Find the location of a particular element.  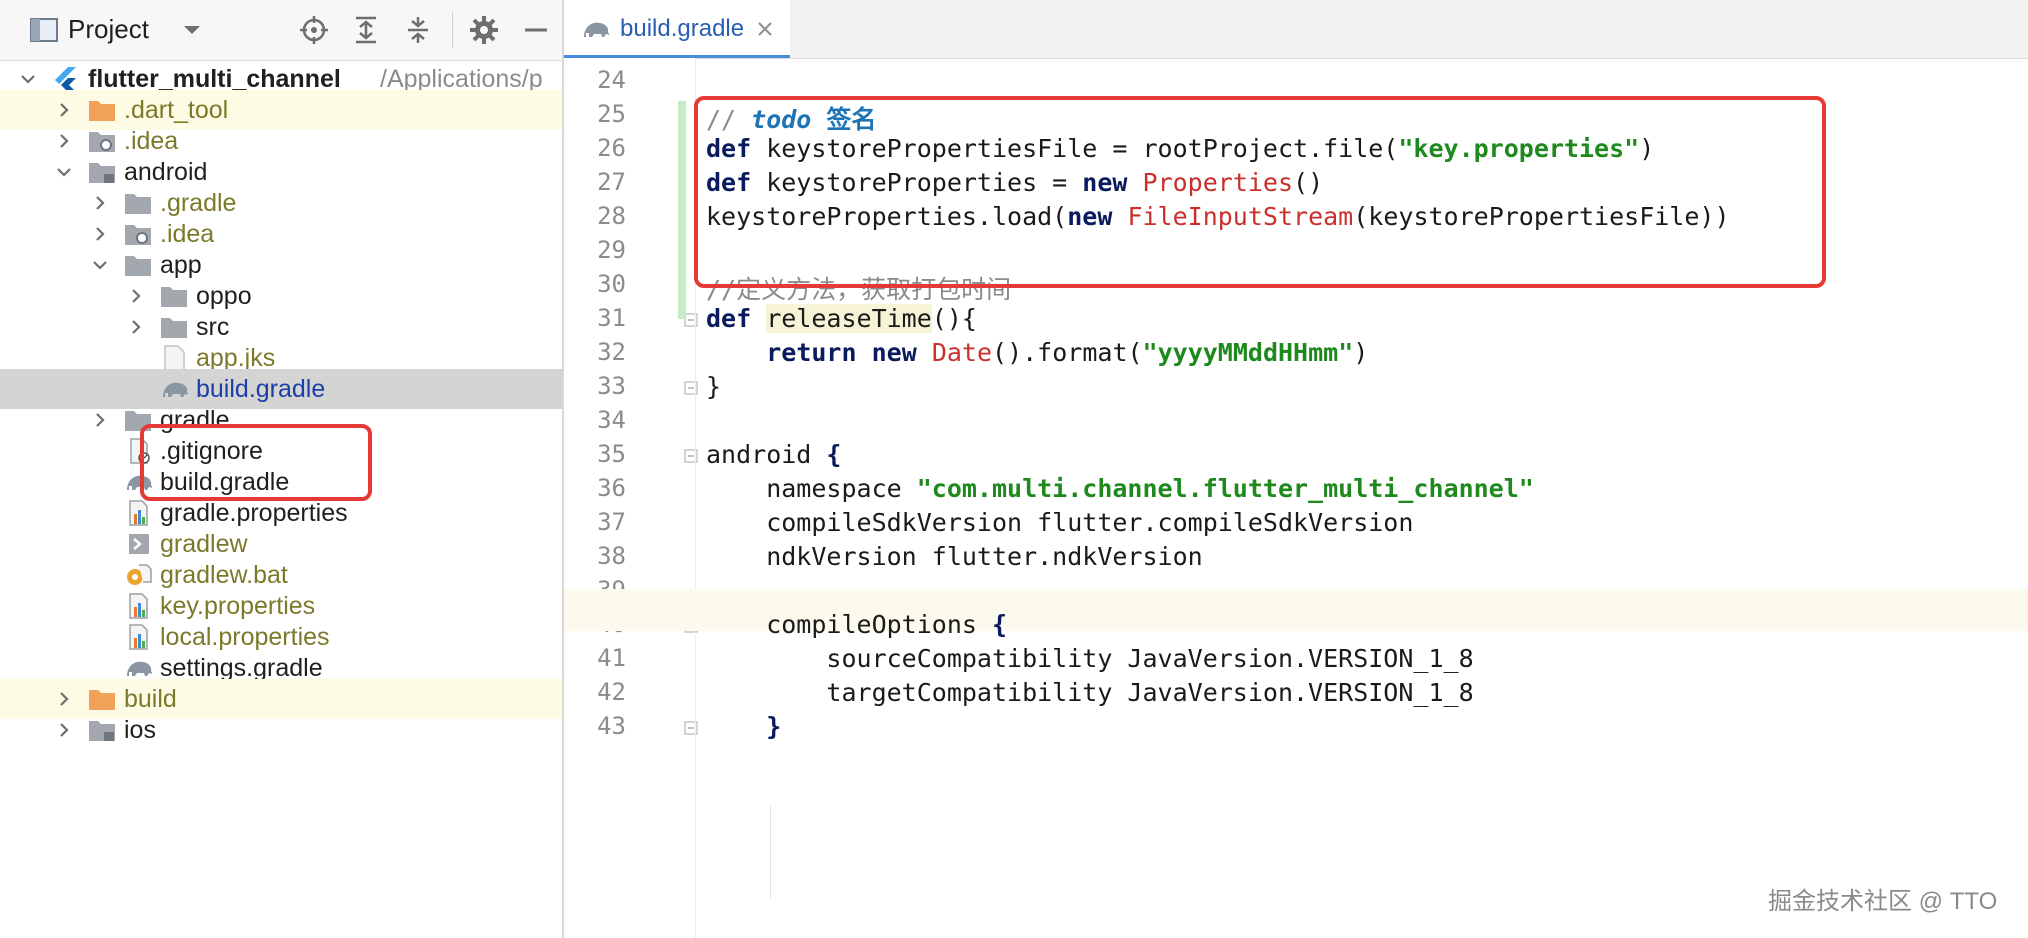

code-token: ndkVersion flutter.ndkVersion is located at coordinates (954, 556).